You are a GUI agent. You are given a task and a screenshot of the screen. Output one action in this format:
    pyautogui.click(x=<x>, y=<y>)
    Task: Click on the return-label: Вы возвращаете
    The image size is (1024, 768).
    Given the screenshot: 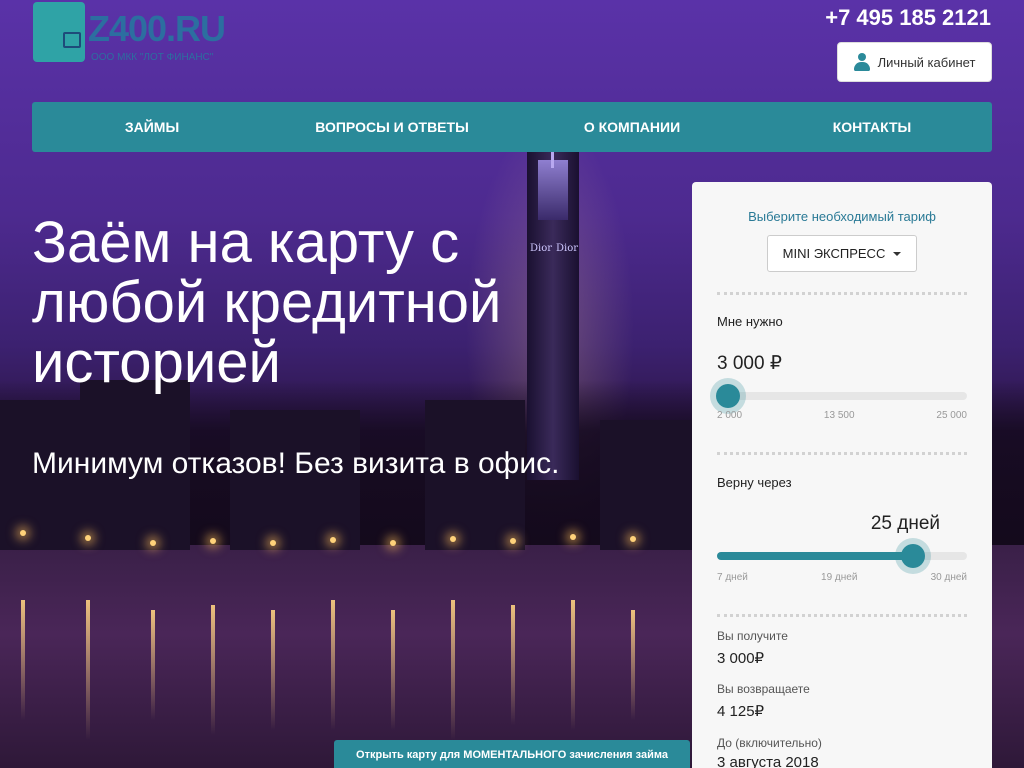 What is the action you would take?
    pyautogui.click(x=763, y=689)
    